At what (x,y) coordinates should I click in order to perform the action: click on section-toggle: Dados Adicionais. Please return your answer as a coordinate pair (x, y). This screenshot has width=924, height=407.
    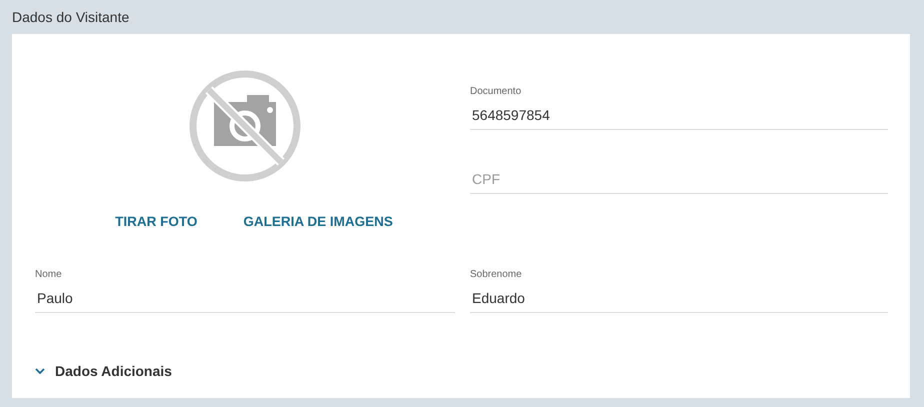
    Looking at the image, I should click on (103, 371).